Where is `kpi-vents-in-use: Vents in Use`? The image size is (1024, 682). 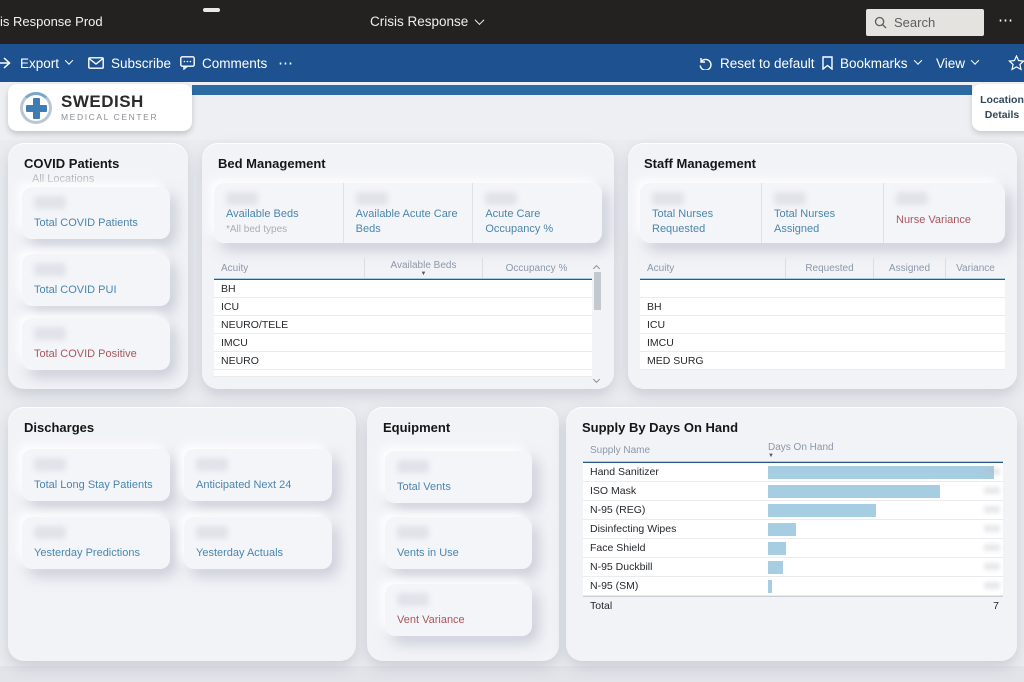 kpi-vents-in-use: Vents in Use is located at coordinates (458, 543).